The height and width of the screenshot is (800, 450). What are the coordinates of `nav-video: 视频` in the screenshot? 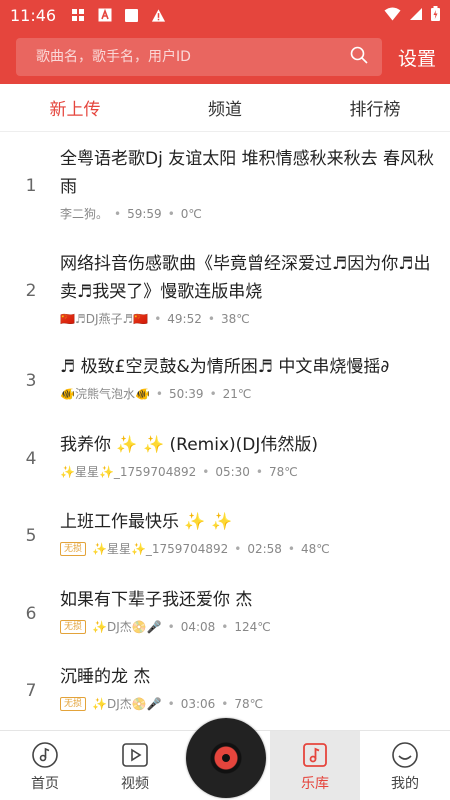 It's located at (135, 765).